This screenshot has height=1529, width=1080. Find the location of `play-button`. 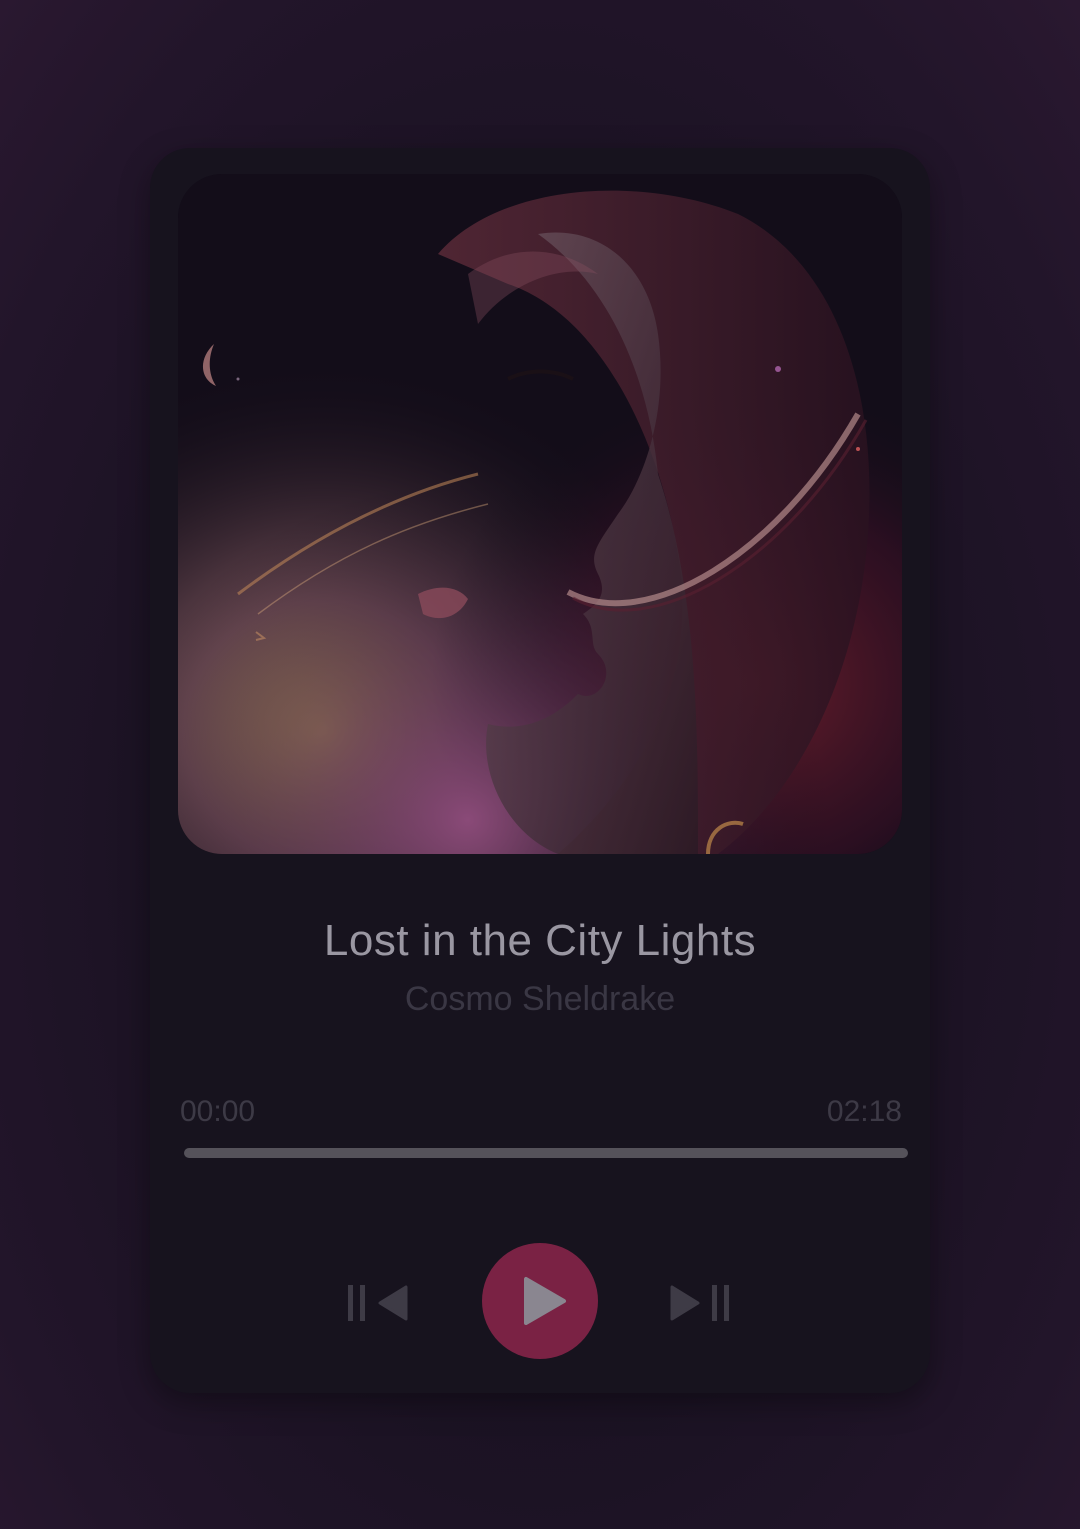

play-button is located at coordinates (540, 1301).